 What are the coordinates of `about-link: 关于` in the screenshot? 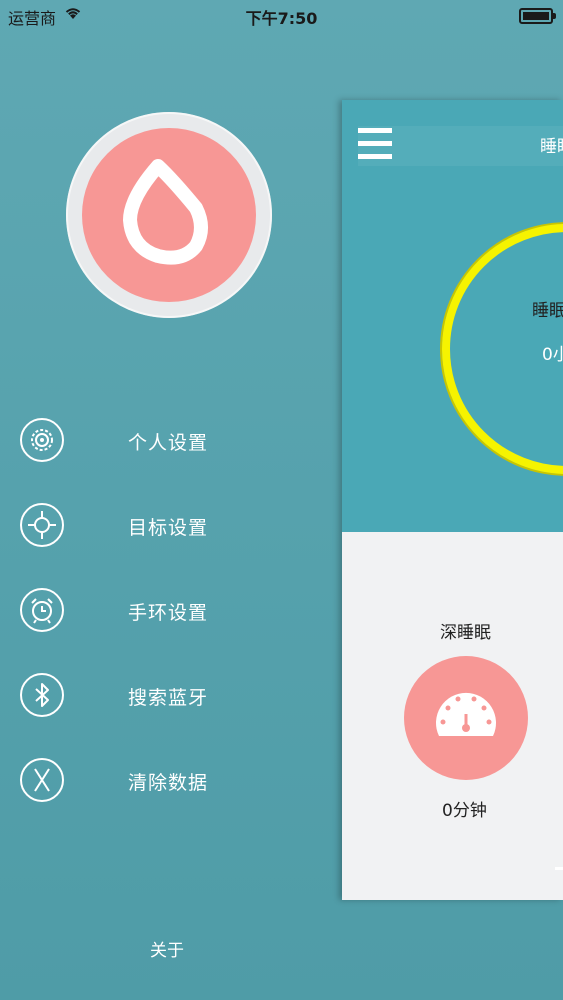 It's located at (167, 948).